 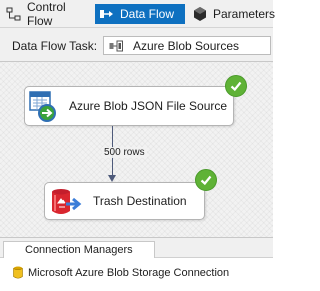 I want to click on source-success-check-icon, so click(x=236, y=86).